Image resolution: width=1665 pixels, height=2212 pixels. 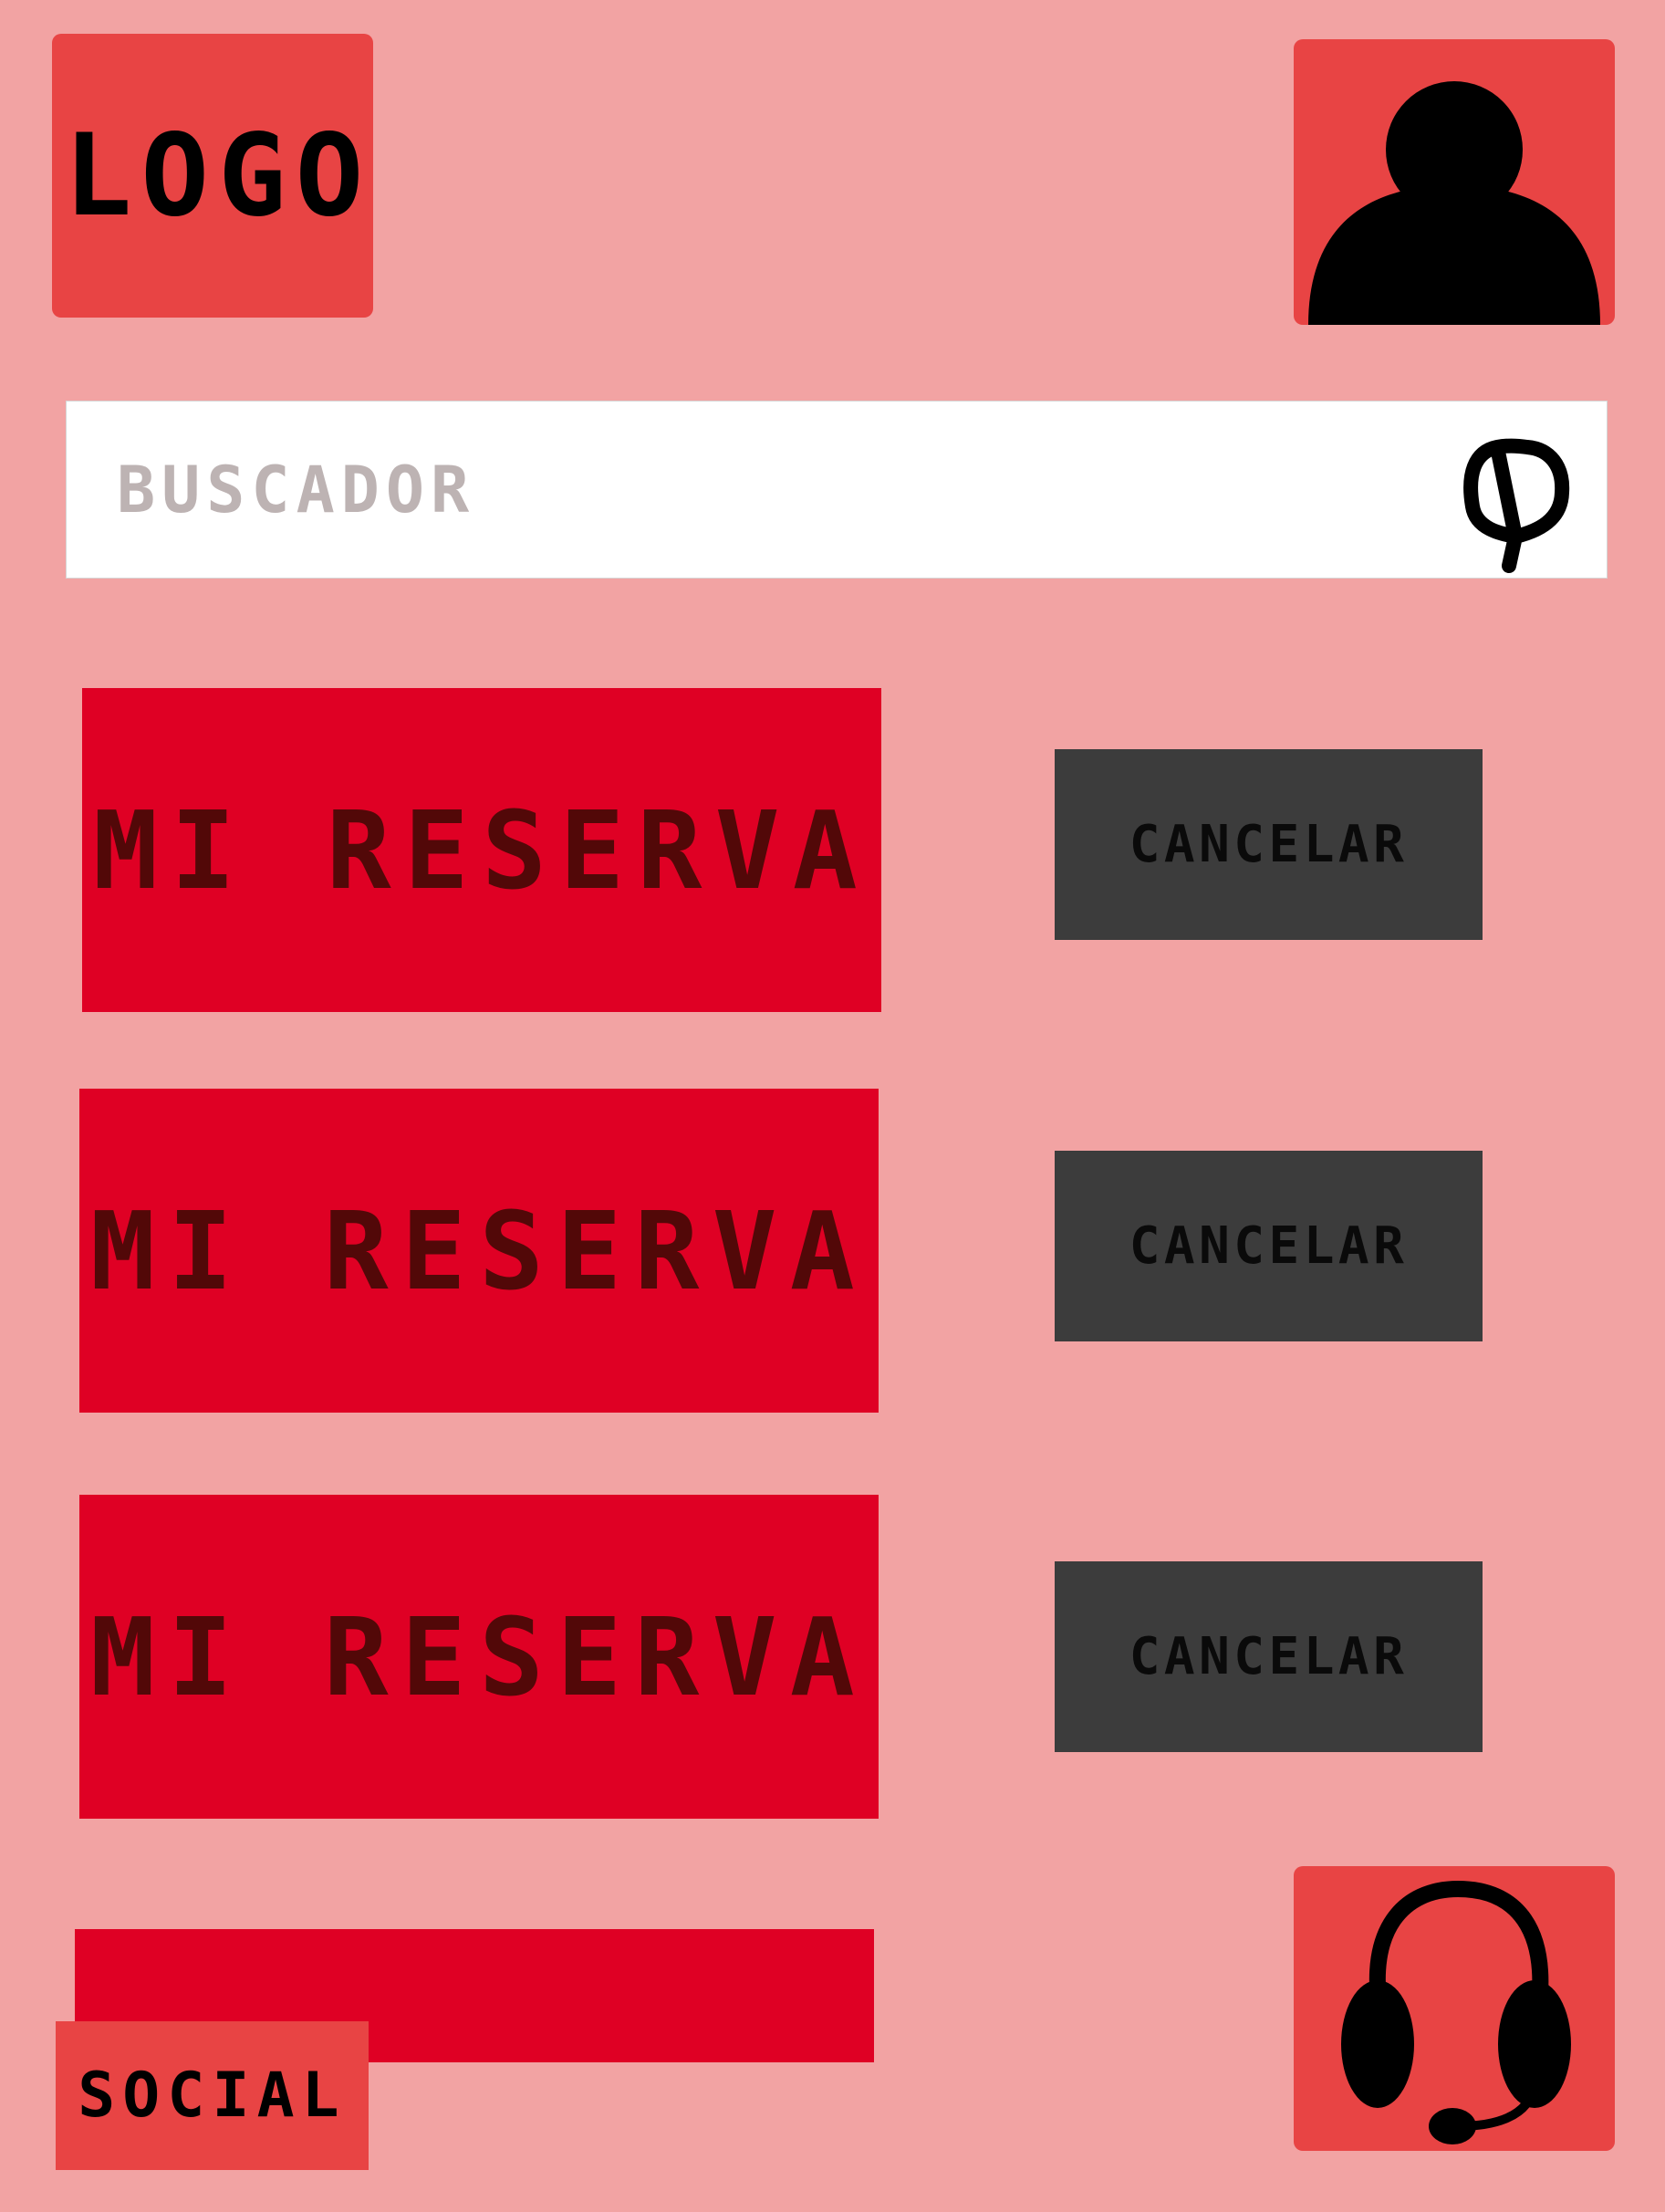 I want to click on social-button: SOCIAL, so click(x=213, y=2095).